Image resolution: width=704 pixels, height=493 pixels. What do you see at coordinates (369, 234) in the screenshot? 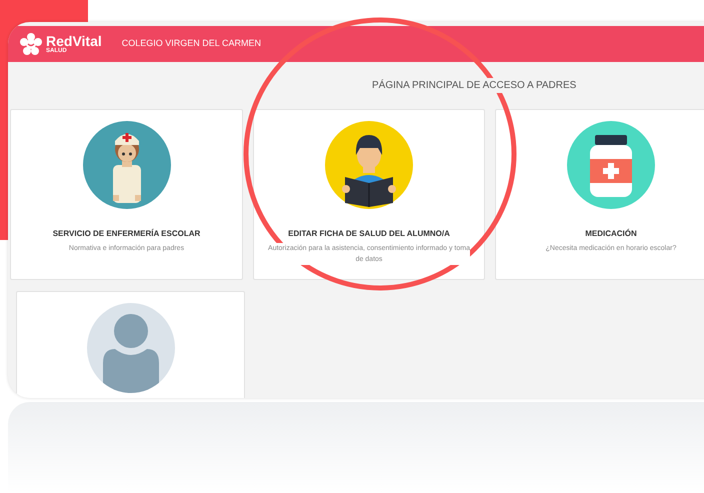
I see `card-title: EDITAR FICHA DE SALUD DEL ALUMNO/A` at bounding box center [369, 234].